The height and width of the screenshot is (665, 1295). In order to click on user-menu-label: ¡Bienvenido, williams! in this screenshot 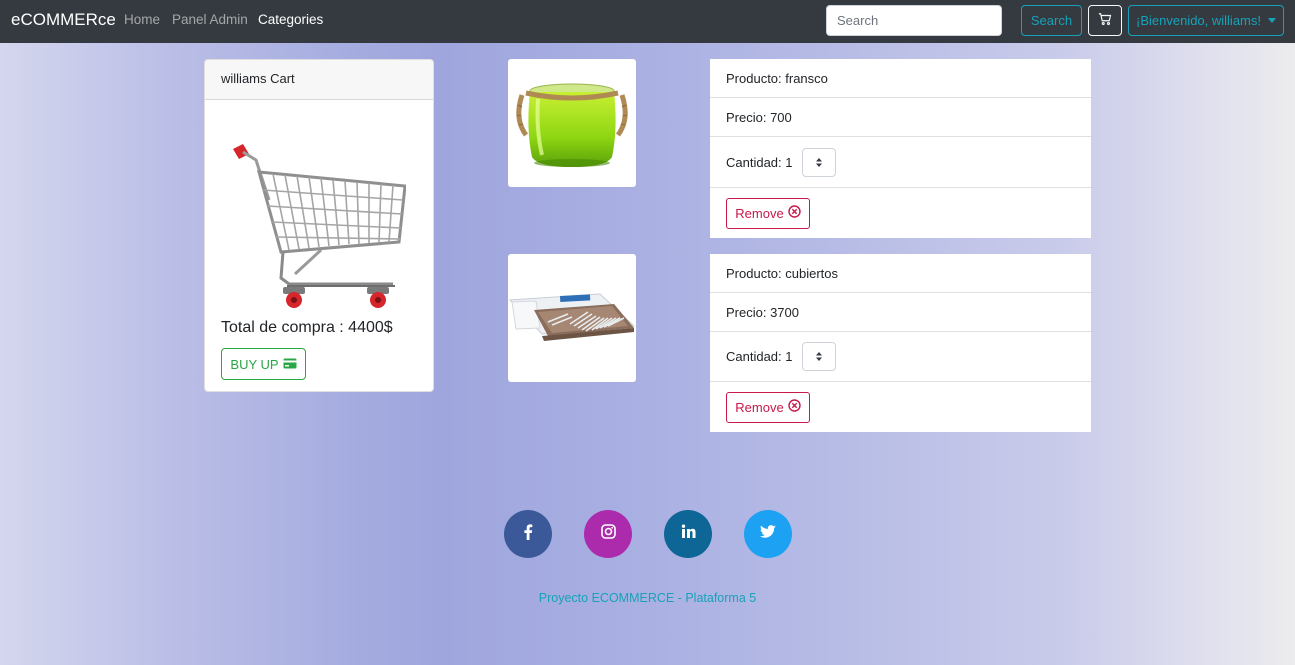, I will do `click(1198, 20)`.